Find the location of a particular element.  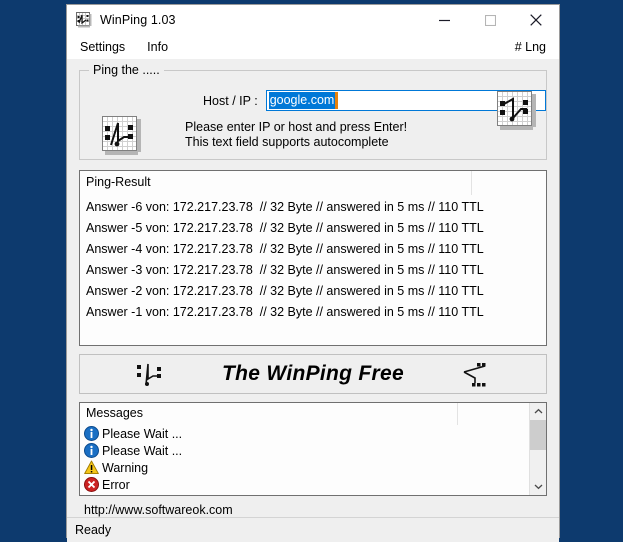

scroll-down-button is located at coordinates (538, 486).